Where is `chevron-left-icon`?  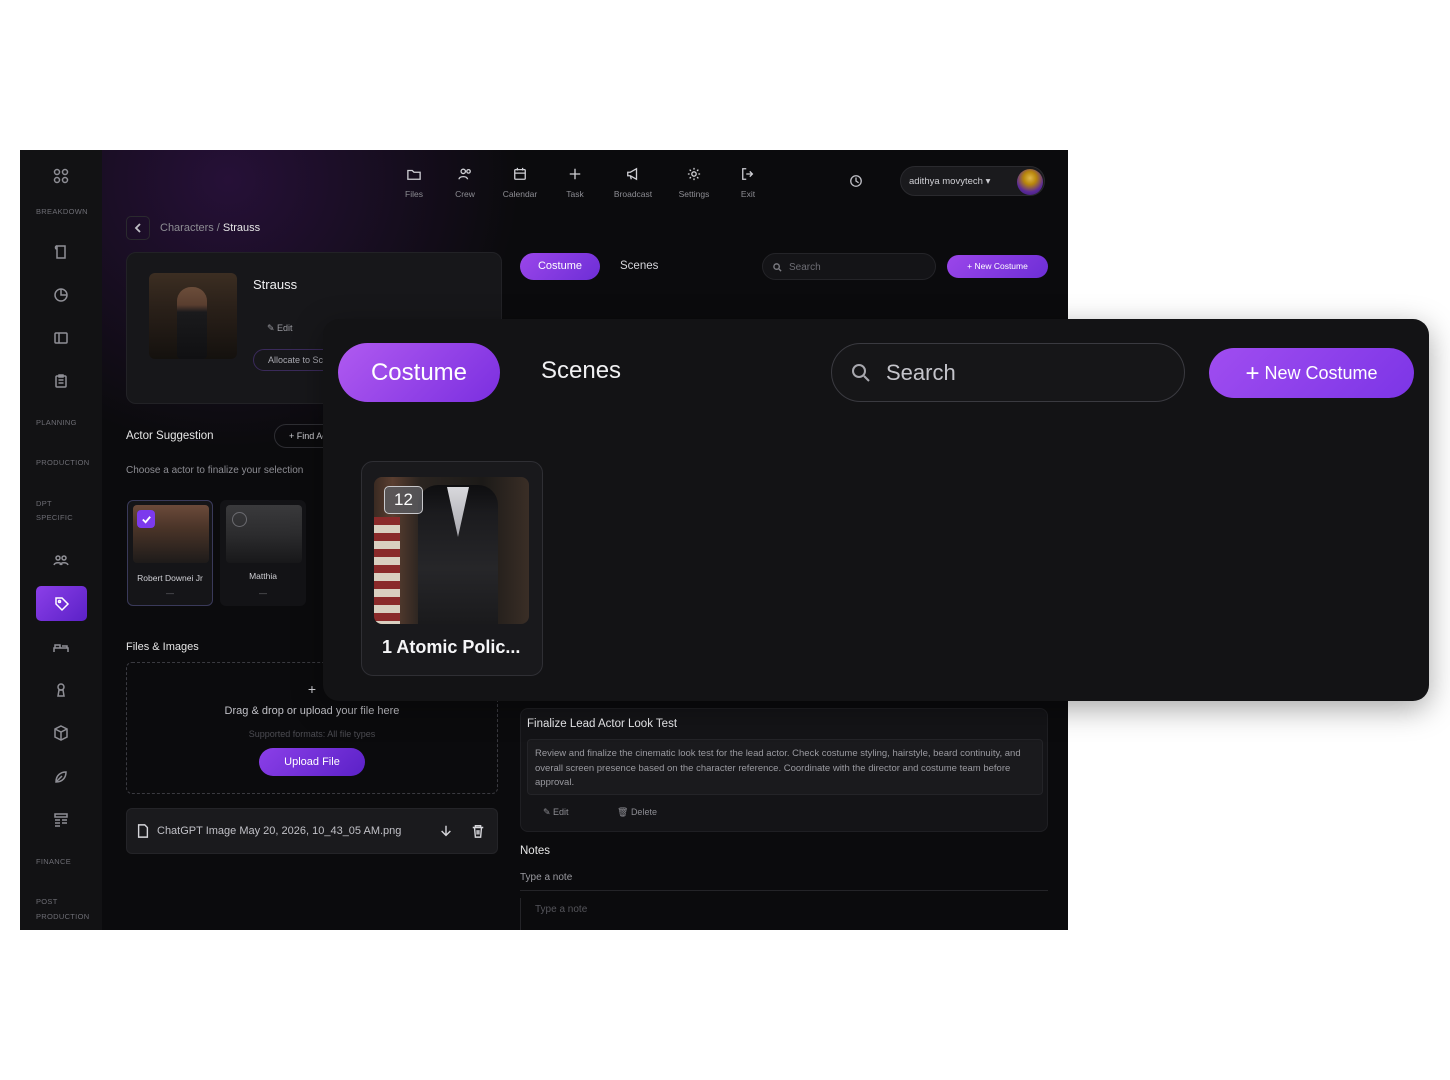 chevron-left-icon is located at coordinates (137, 228).